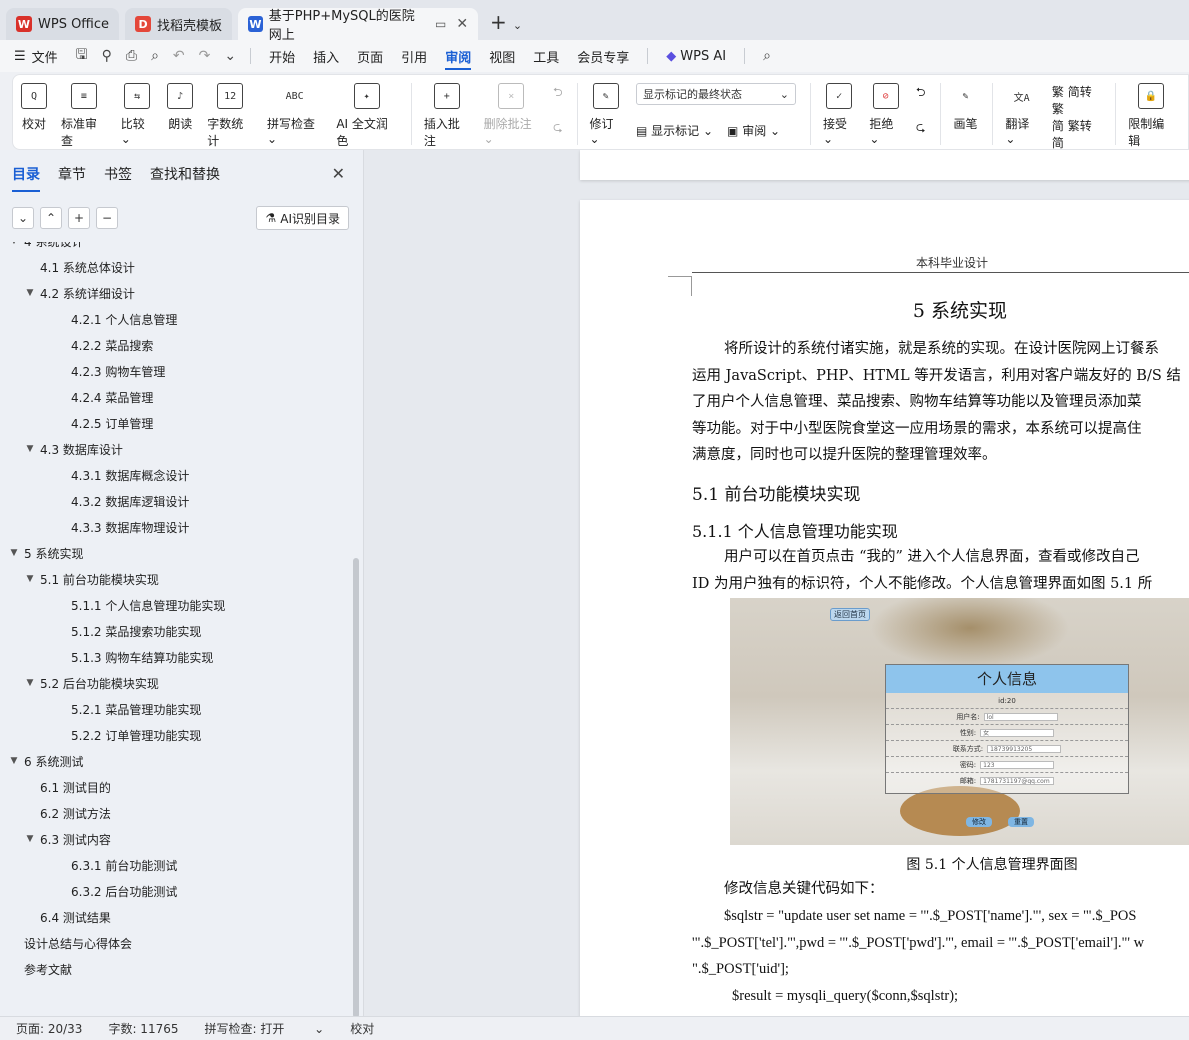 This screenshot has width=1189, height=1040. Describe the element at coordinates (338, 173) in the screenshot. I see `close-icon: ✕` at that location.